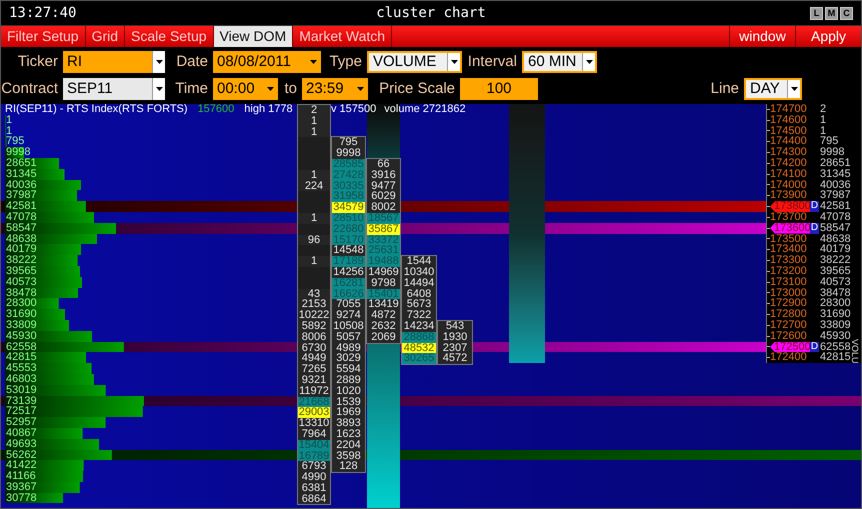 This screenshot has height=509, width=862. I want to click on dropdown: RI, so click(114, 62).